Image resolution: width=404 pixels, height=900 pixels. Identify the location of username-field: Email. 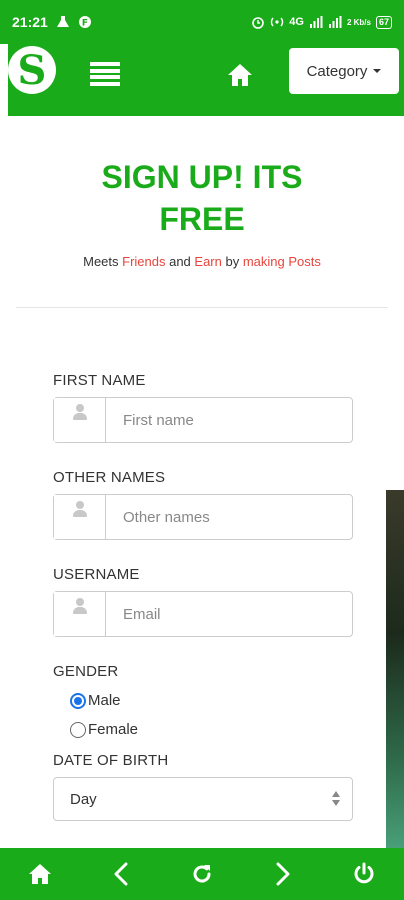
(203, 614).